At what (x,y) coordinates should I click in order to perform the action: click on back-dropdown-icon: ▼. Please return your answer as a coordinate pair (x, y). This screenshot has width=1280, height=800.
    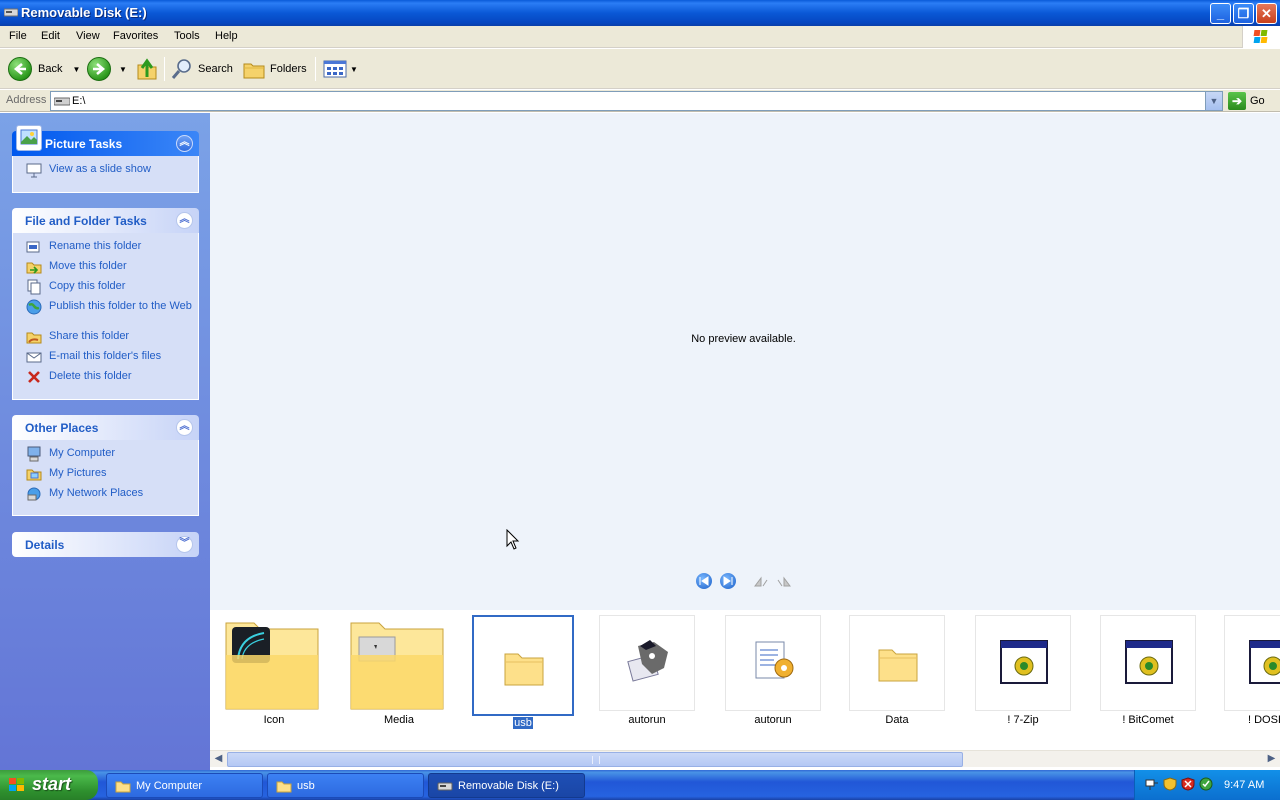
    Looking at the image, I should click on (76, 69).